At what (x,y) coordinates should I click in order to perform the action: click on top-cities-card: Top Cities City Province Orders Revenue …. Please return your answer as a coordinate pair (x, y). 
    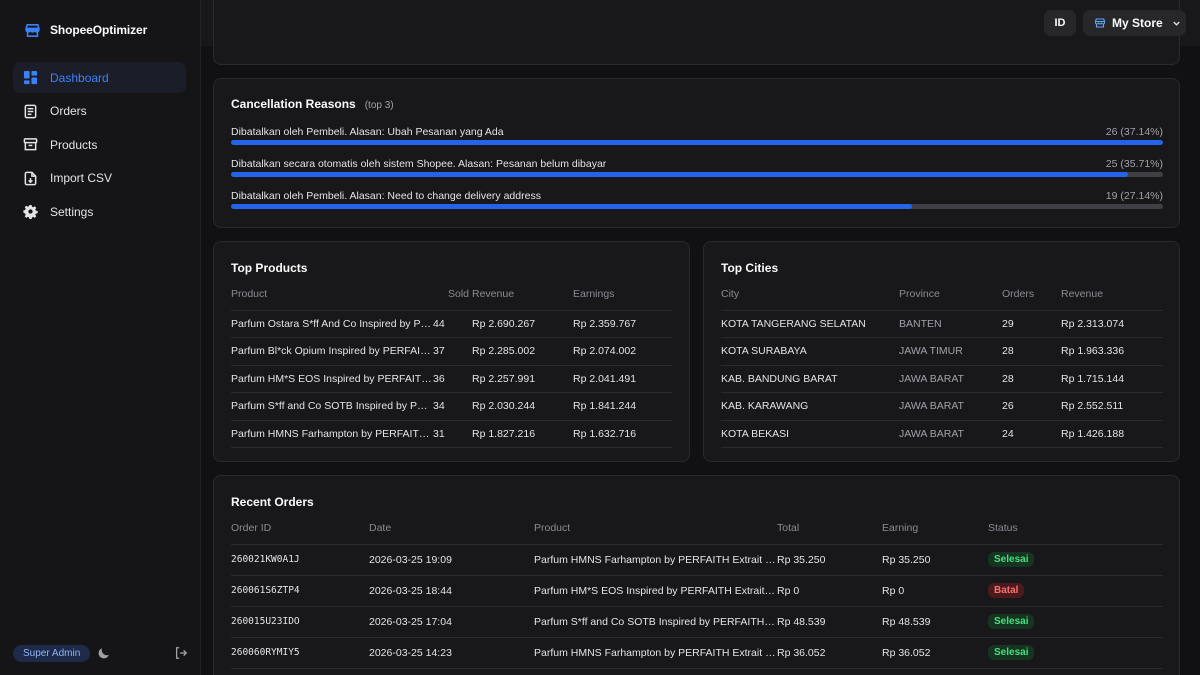
    Looking at the image, I should click on (941, 351).